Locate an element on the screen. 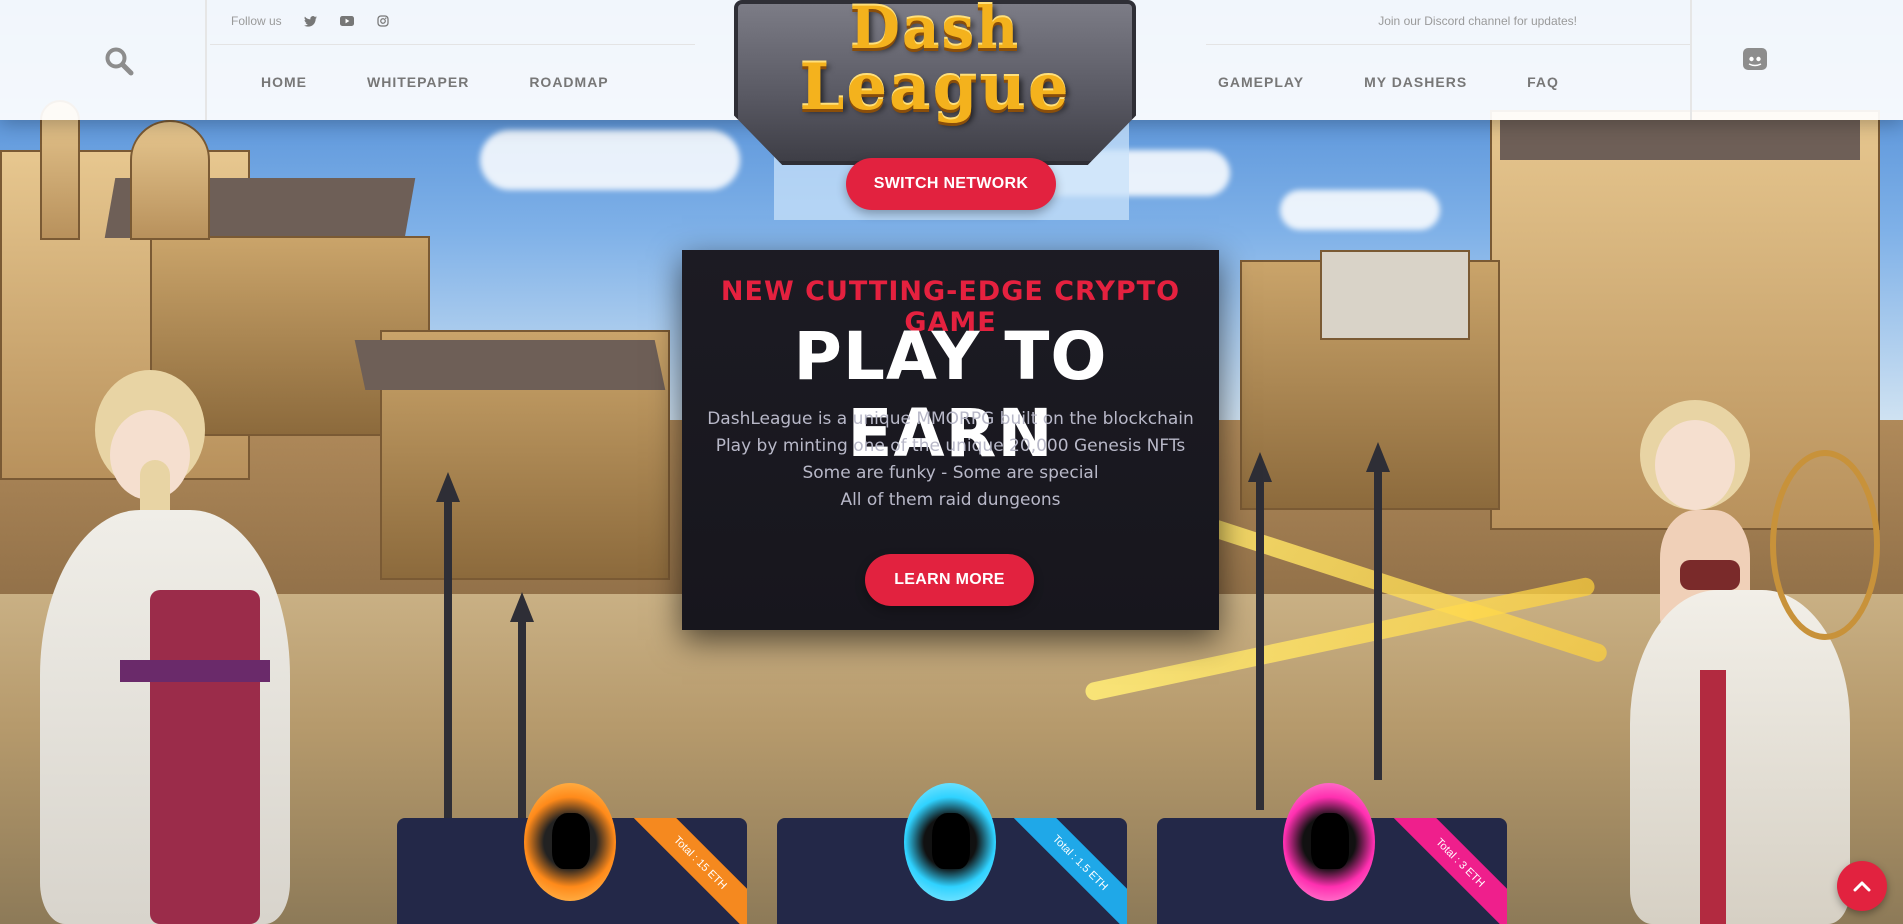 Image resolution: width=1903 pixels, height=924 pixels. dash-league-logo: Dash League is located at coordinates (935, 82).